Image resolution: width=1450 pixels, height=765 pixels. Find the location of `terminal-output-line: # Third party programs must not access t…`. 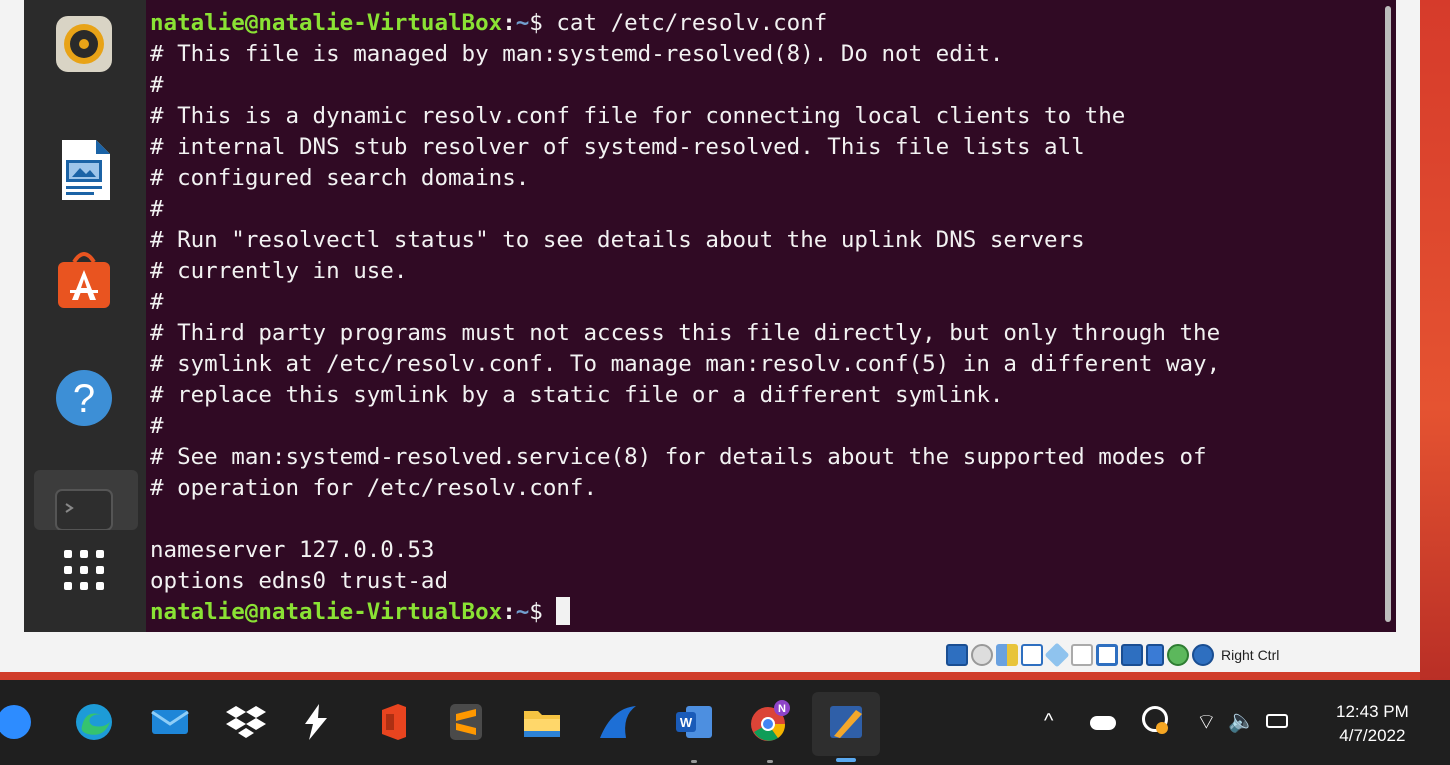

terminal-output-line: # Third party programs must not access t… is located at coordinates (685, 333).